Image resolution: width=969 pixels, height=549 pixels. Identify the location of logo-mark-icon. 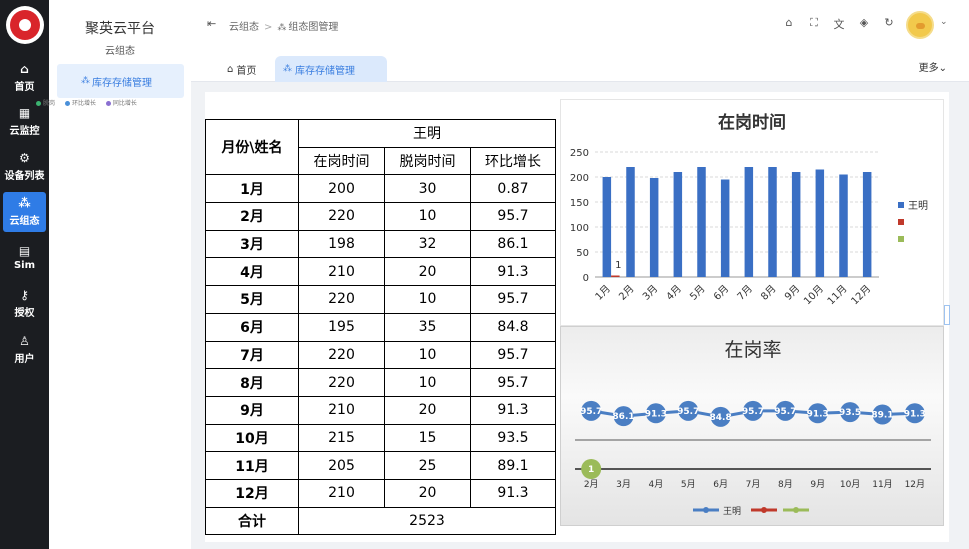
(25, 25).